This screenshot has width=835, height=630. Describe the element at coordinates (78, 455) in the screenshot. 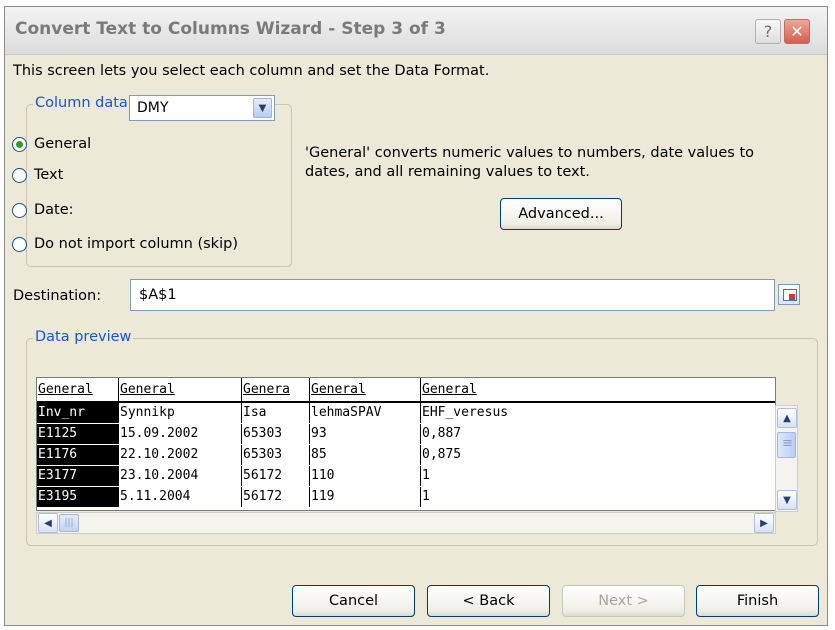

I see `preview-cell: E1176` at that location.